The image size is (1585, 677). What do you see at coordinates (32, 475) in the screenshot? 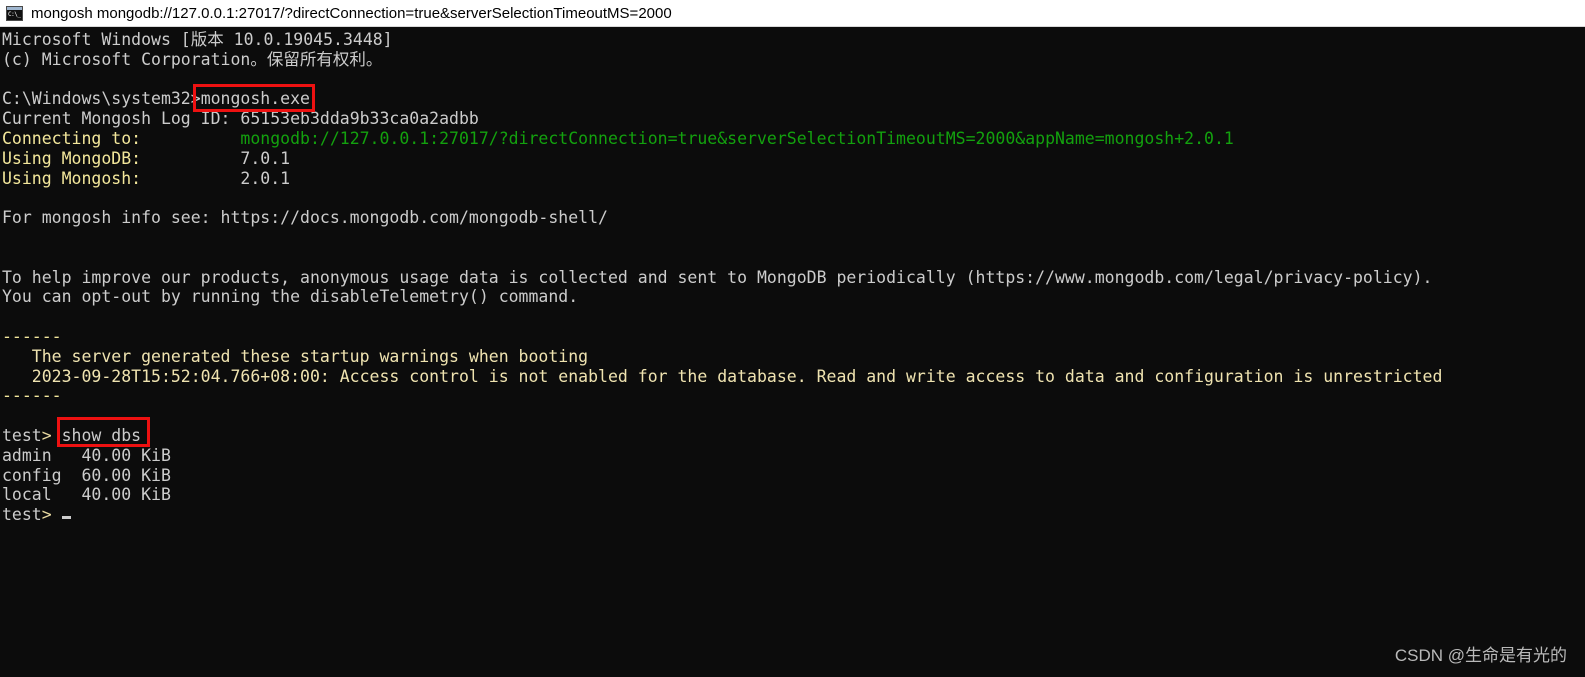
I see `db-name-config: config` at bounding box center [32, 475].